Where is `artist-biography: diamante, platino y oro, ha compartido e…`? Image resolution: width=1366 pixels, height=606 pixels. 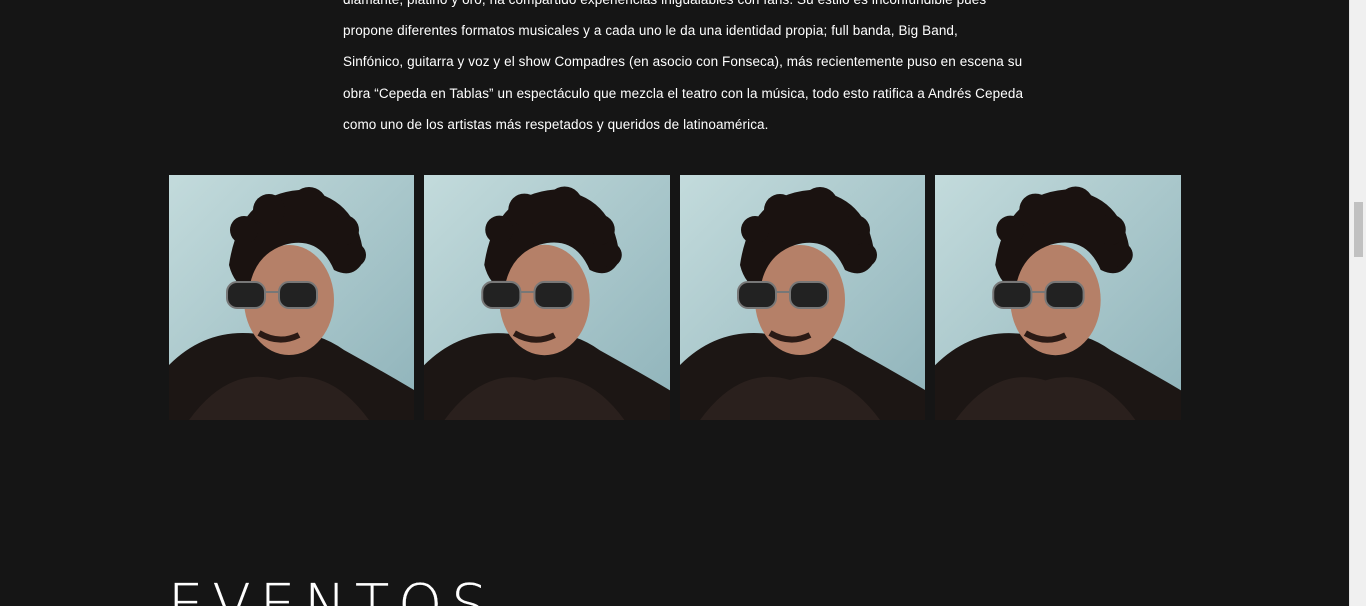
artist-biography: diamante, platino y oro, ha compartido e… is located at coordinates (723, 70).